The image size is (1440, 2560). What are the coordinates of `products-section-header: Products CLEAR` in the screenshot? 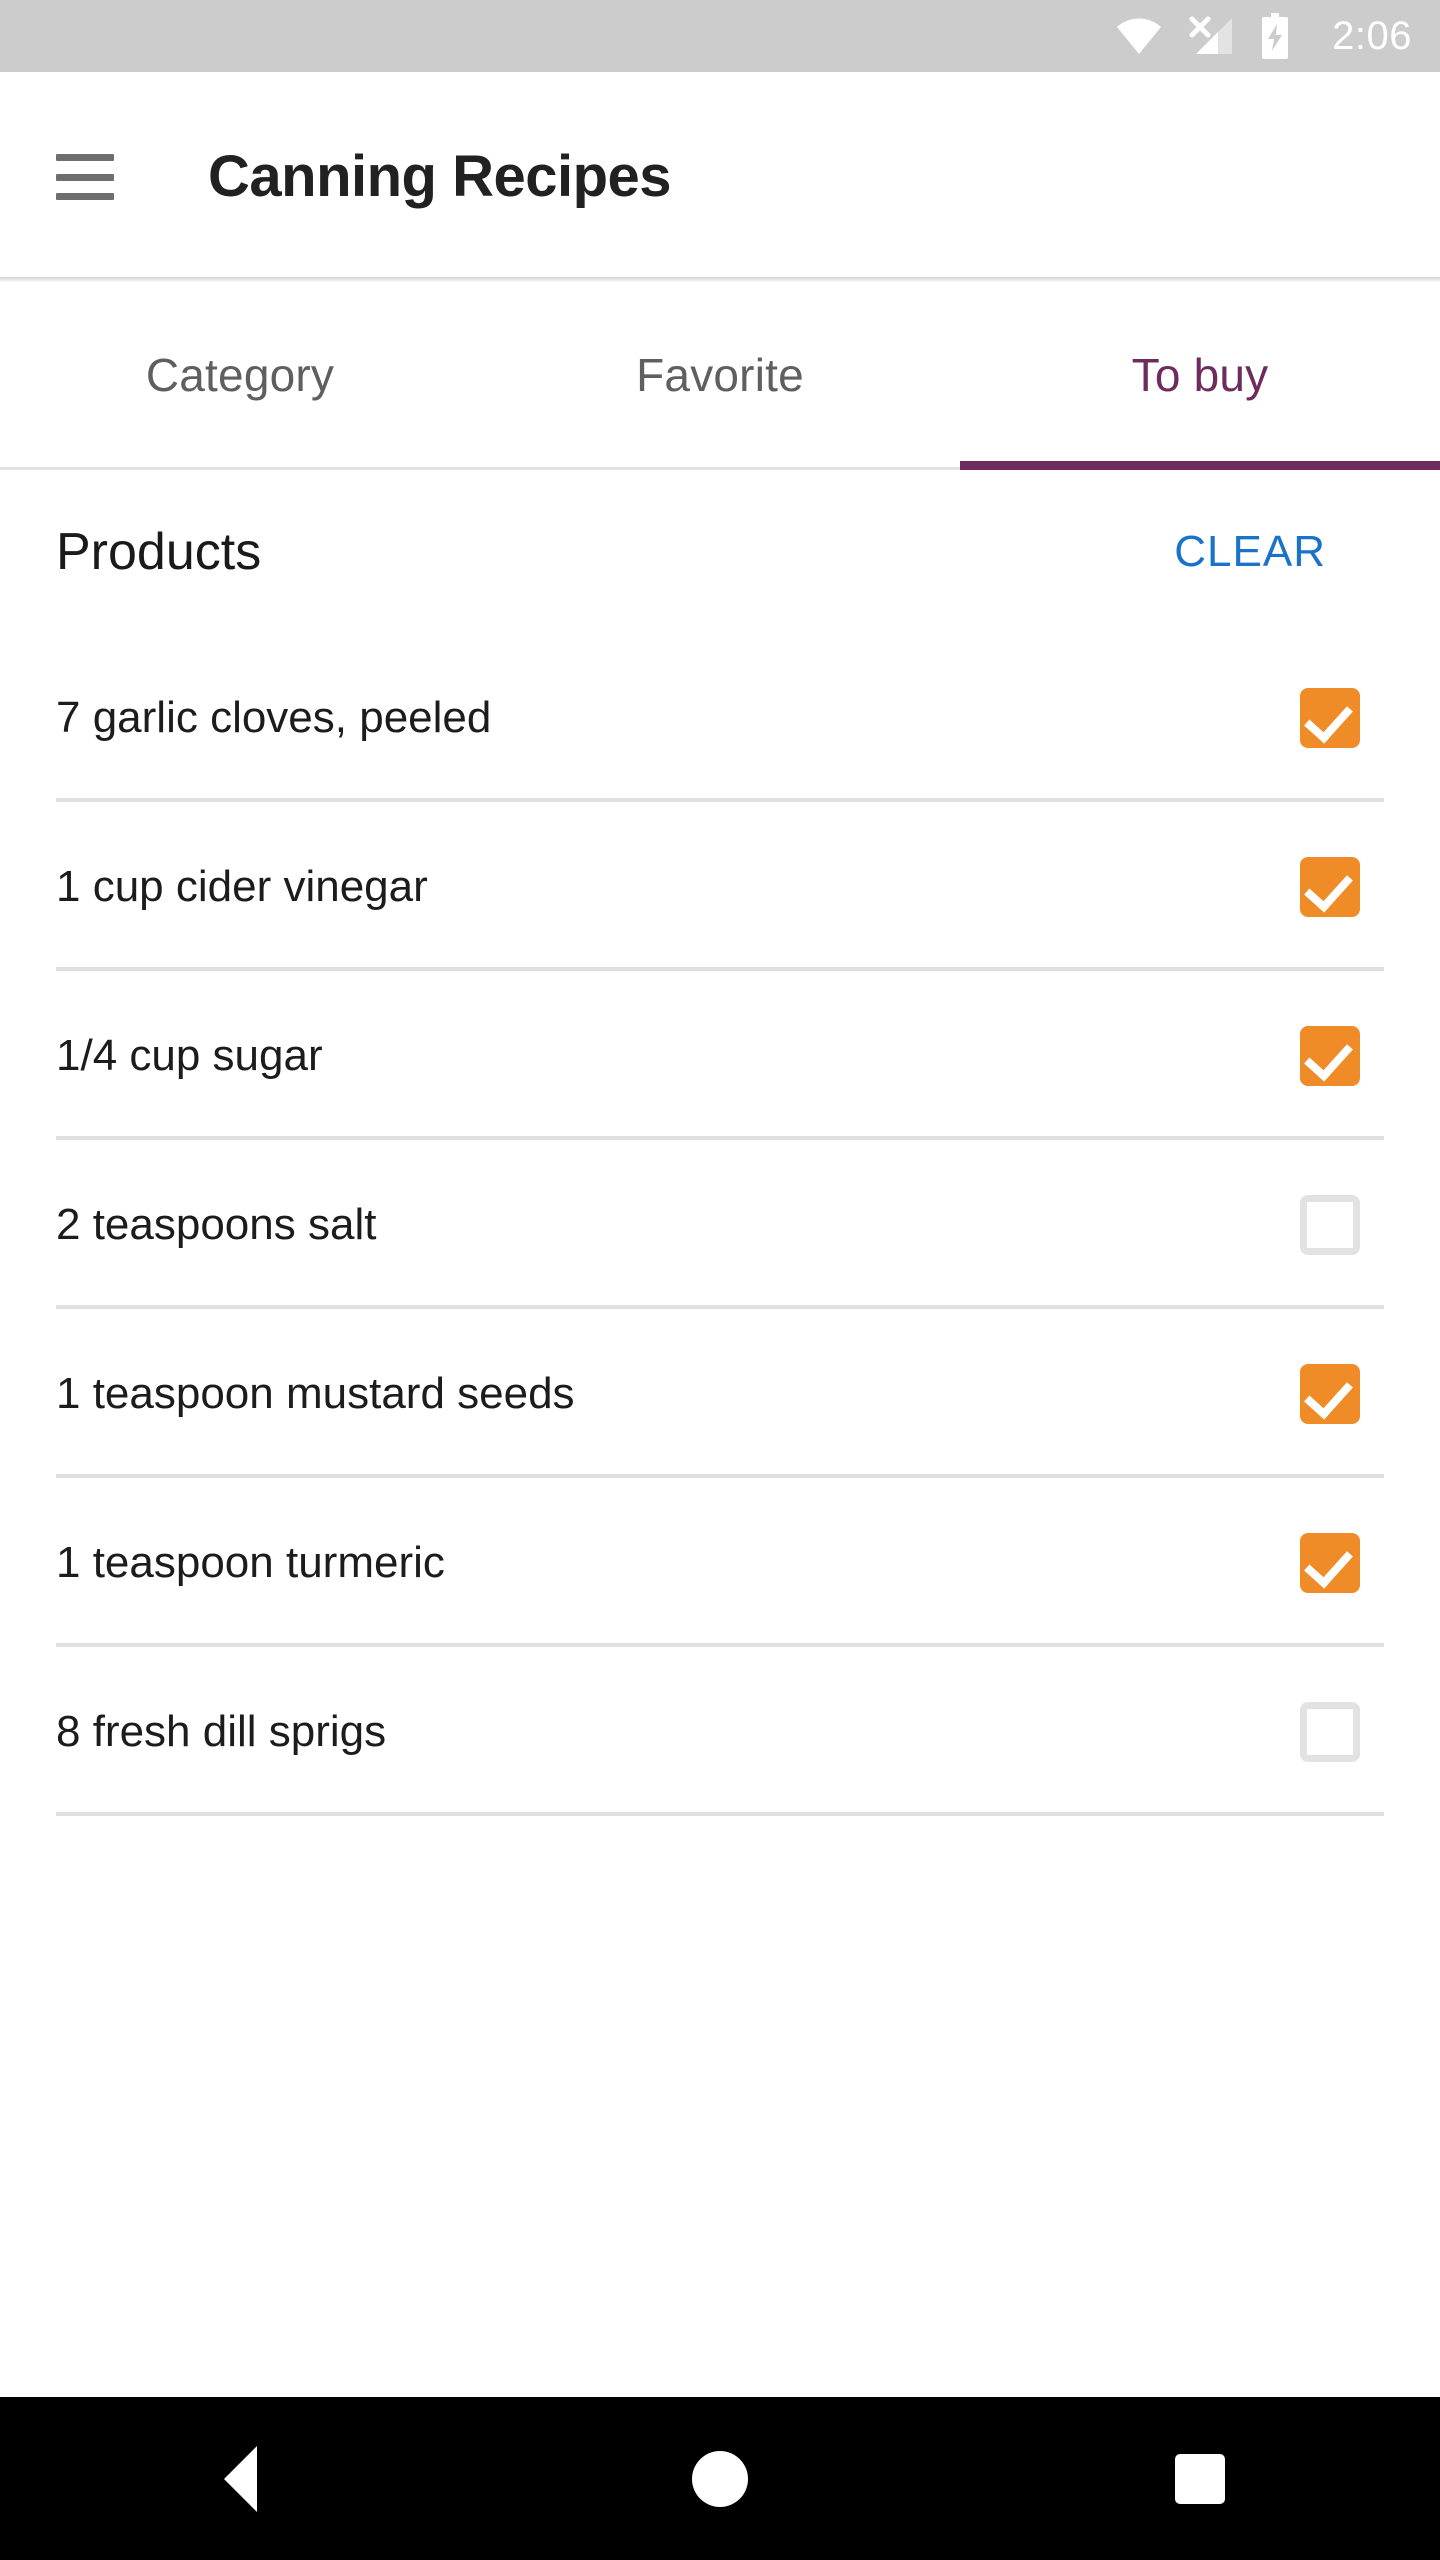 It's located at (720, 551).